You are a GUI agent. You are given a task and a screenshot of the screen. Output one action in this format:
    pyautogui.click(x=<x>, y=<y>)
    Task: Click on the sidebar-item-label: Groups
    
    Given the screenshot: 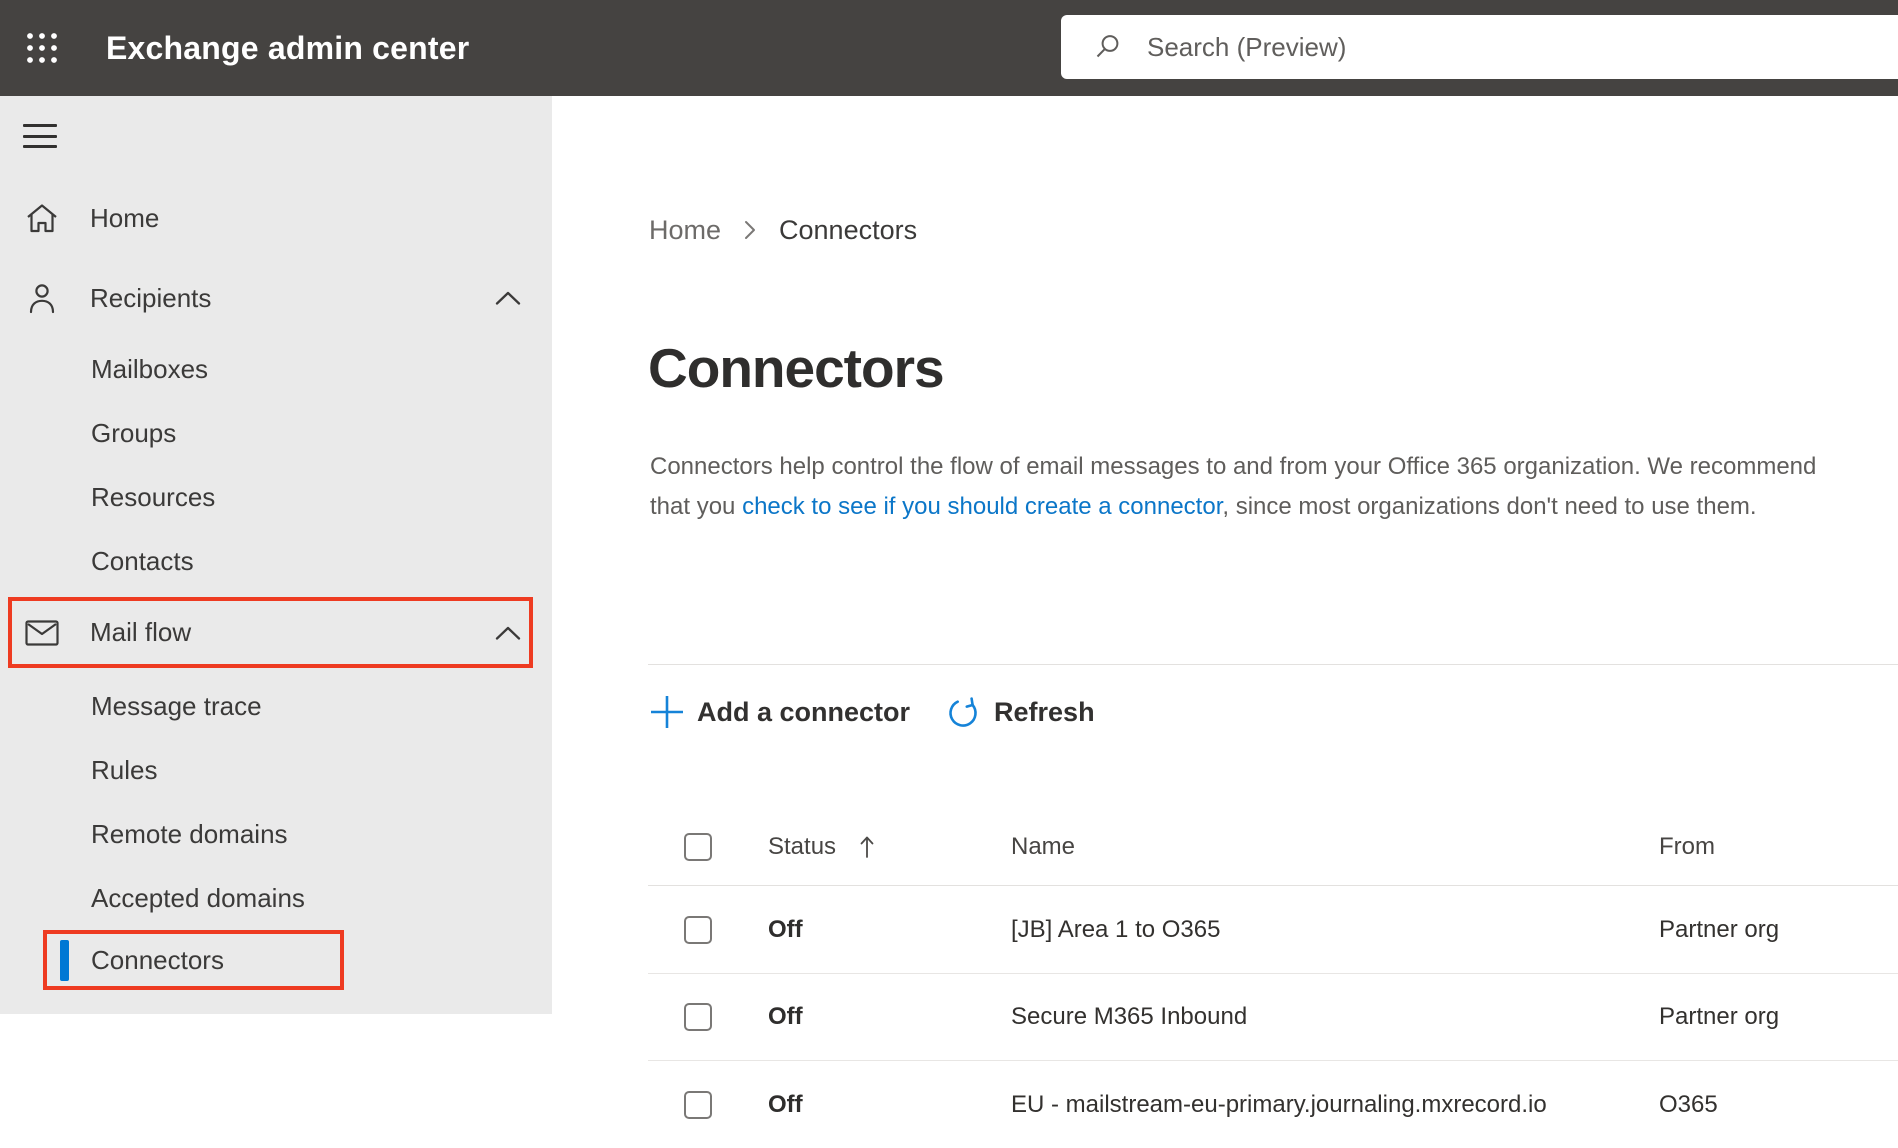 What is the action you would take?
    pyautogui.click(x=133, y=433)
    